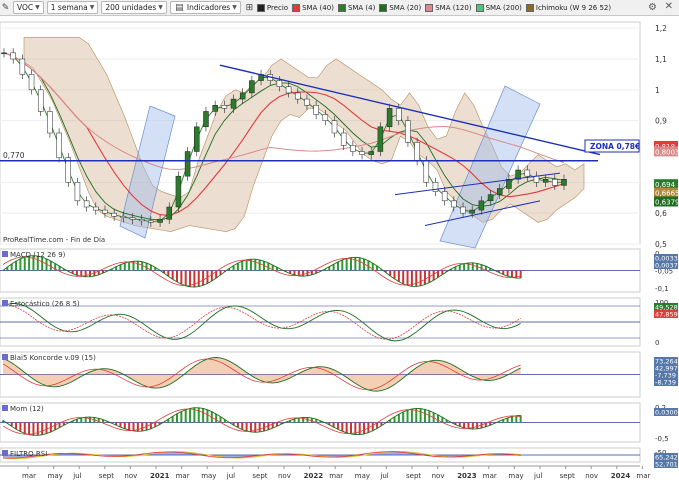 This screenshot has height=487, width=679. I want to click on legend-label: SMA (120), so click(453, 7).